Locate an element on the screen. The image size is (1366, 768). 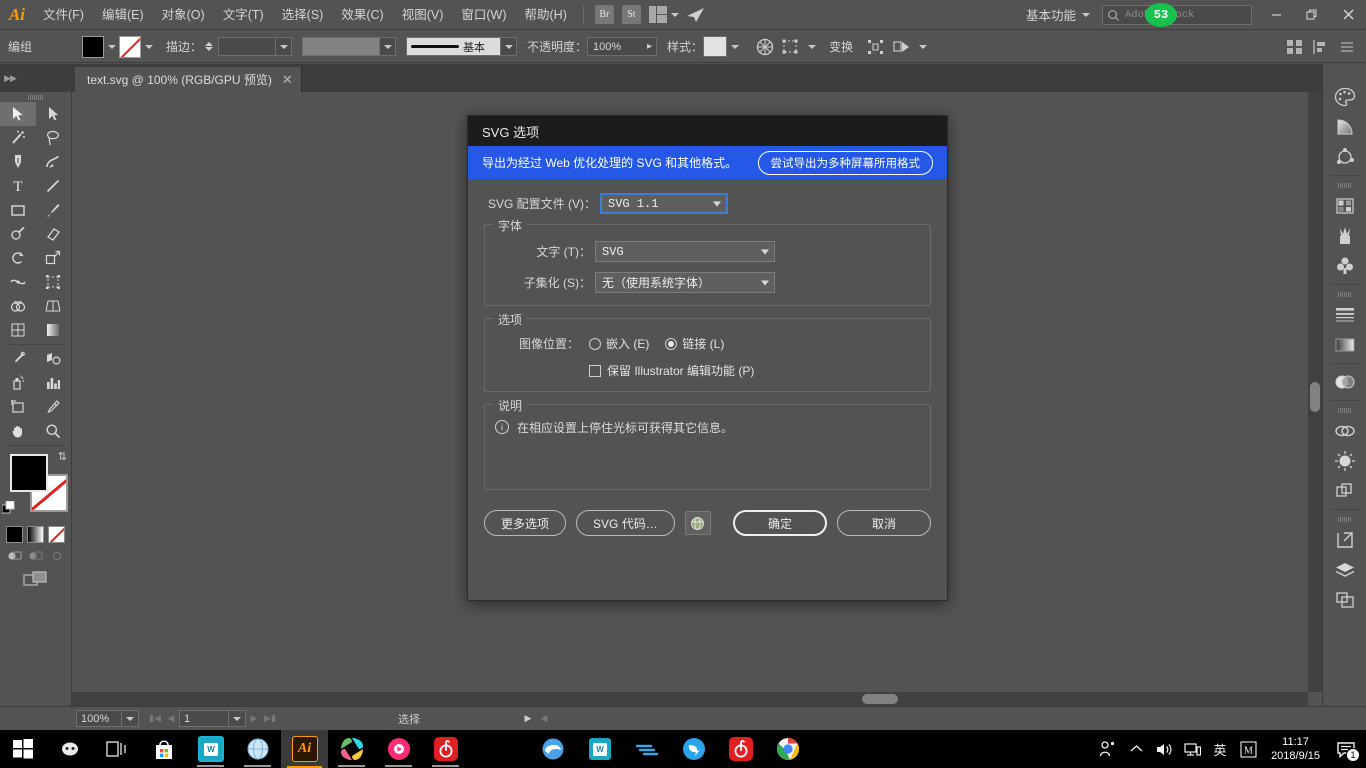
shape-builder-tool is located at coordinates (18, 306).